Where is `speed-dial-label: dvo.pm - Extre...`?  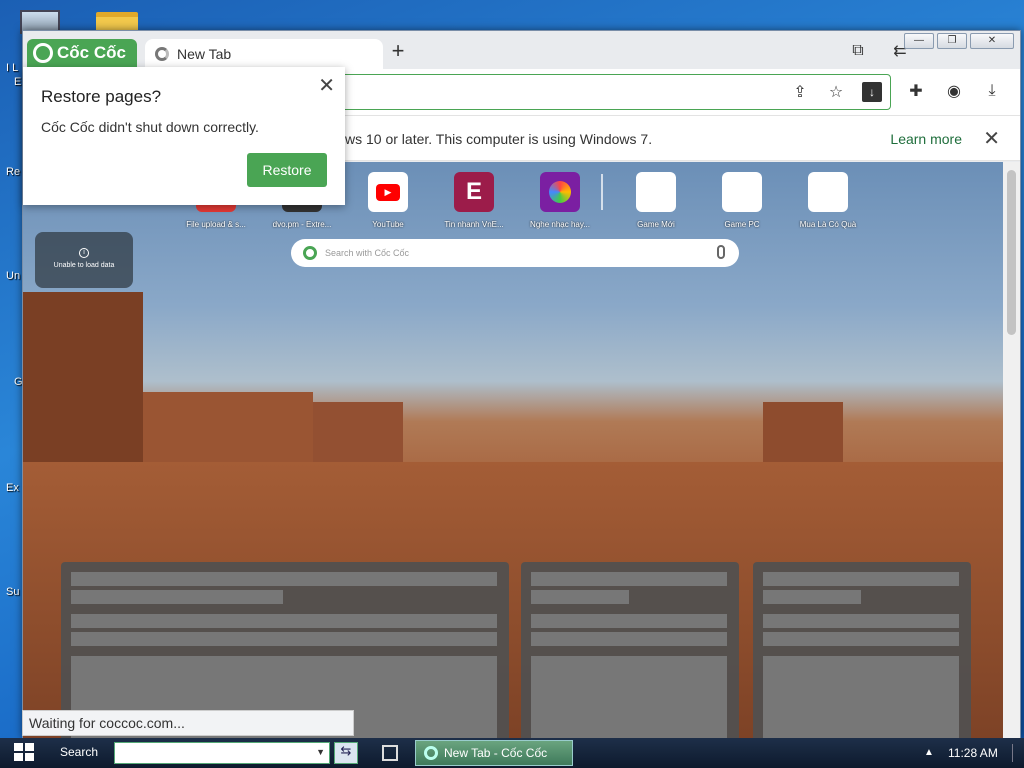 speed-dial-label: dvo.pm - Extre... is located at coordinates (302, 224).